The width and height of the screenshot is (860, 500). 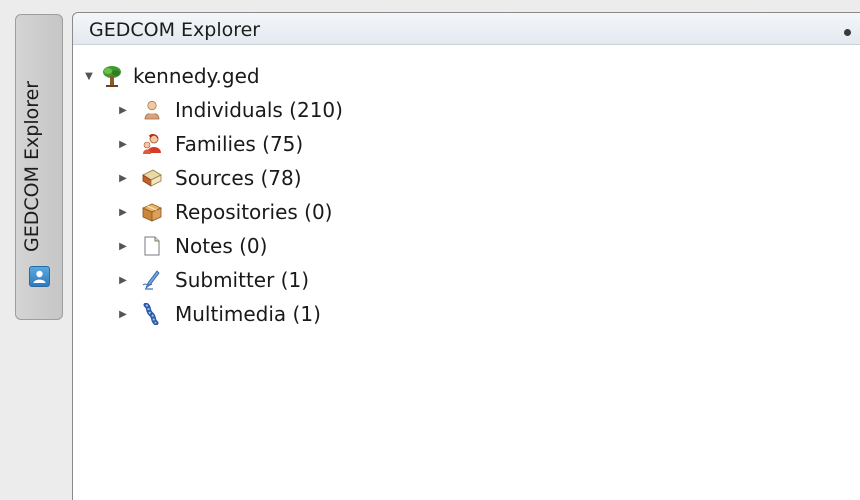 What do you see at coordinates (254, 212) in the screenshot?
I see `tree-item-label: Repositories (0)` at bounding box center [254, 212].